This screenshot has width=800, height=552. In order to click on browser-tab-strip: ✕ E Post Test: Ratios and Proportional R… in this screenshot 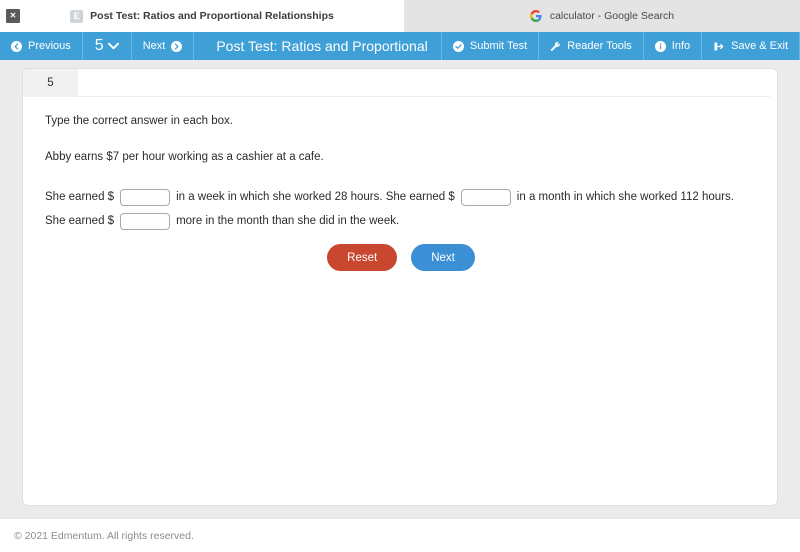, I will do `click(400, 16)`.